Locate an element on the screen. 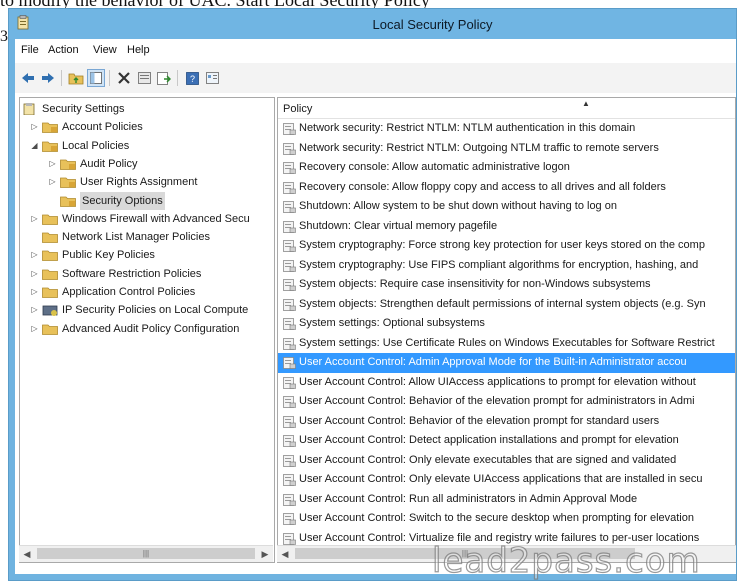  tree-item: ▷ User Rights Assignment is located at coordinates (147, 182).